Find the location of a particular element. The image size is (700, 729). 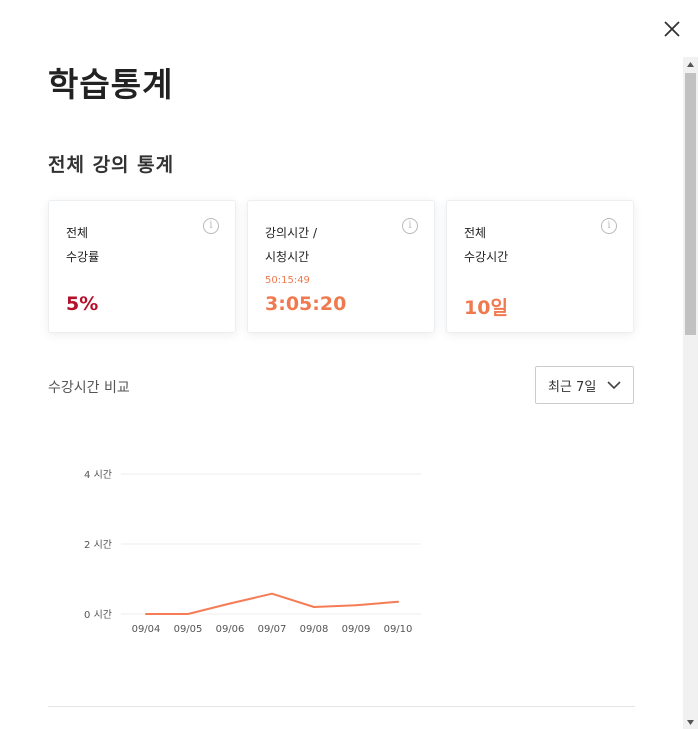

card-value: 10일 is located at coordinates (486, 308).